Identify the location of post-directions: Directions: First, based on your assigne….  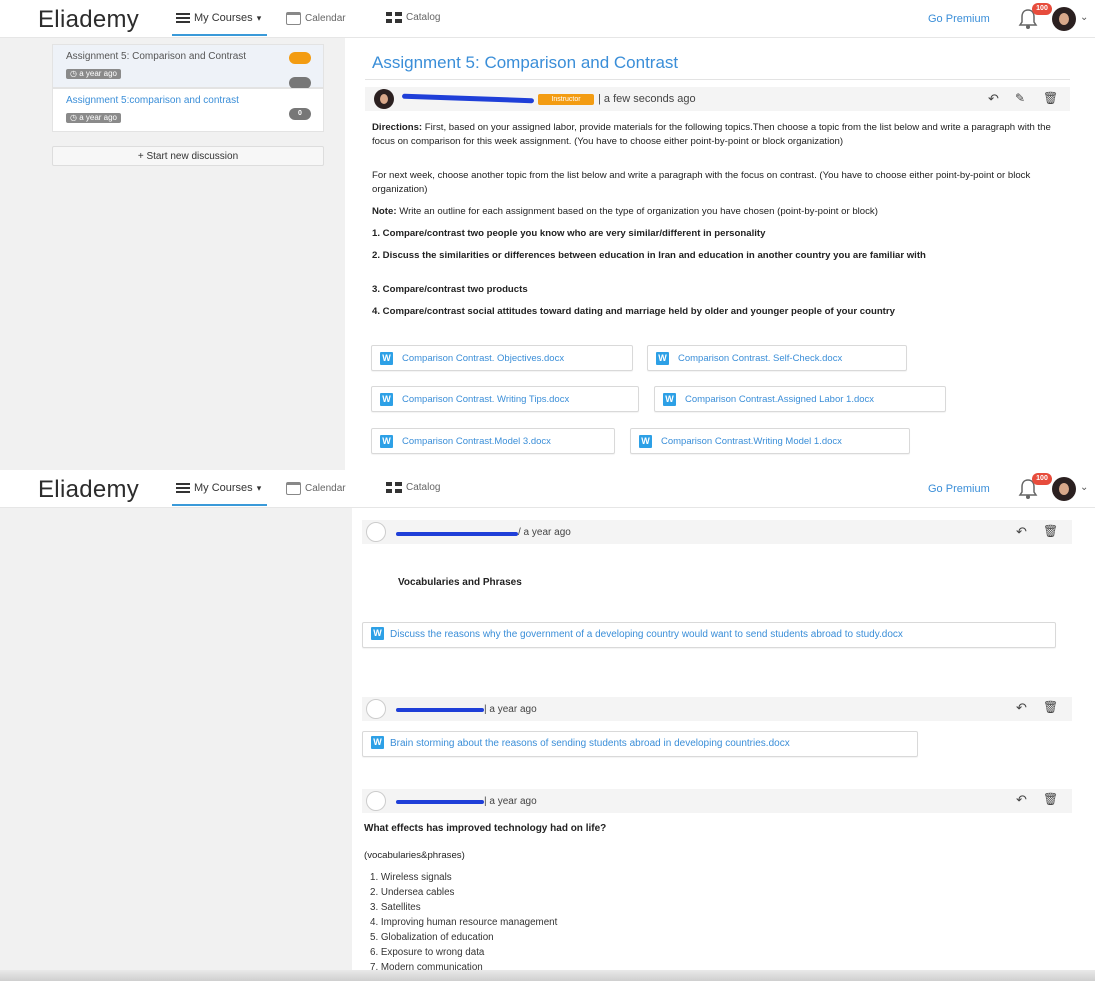
(711, 134).